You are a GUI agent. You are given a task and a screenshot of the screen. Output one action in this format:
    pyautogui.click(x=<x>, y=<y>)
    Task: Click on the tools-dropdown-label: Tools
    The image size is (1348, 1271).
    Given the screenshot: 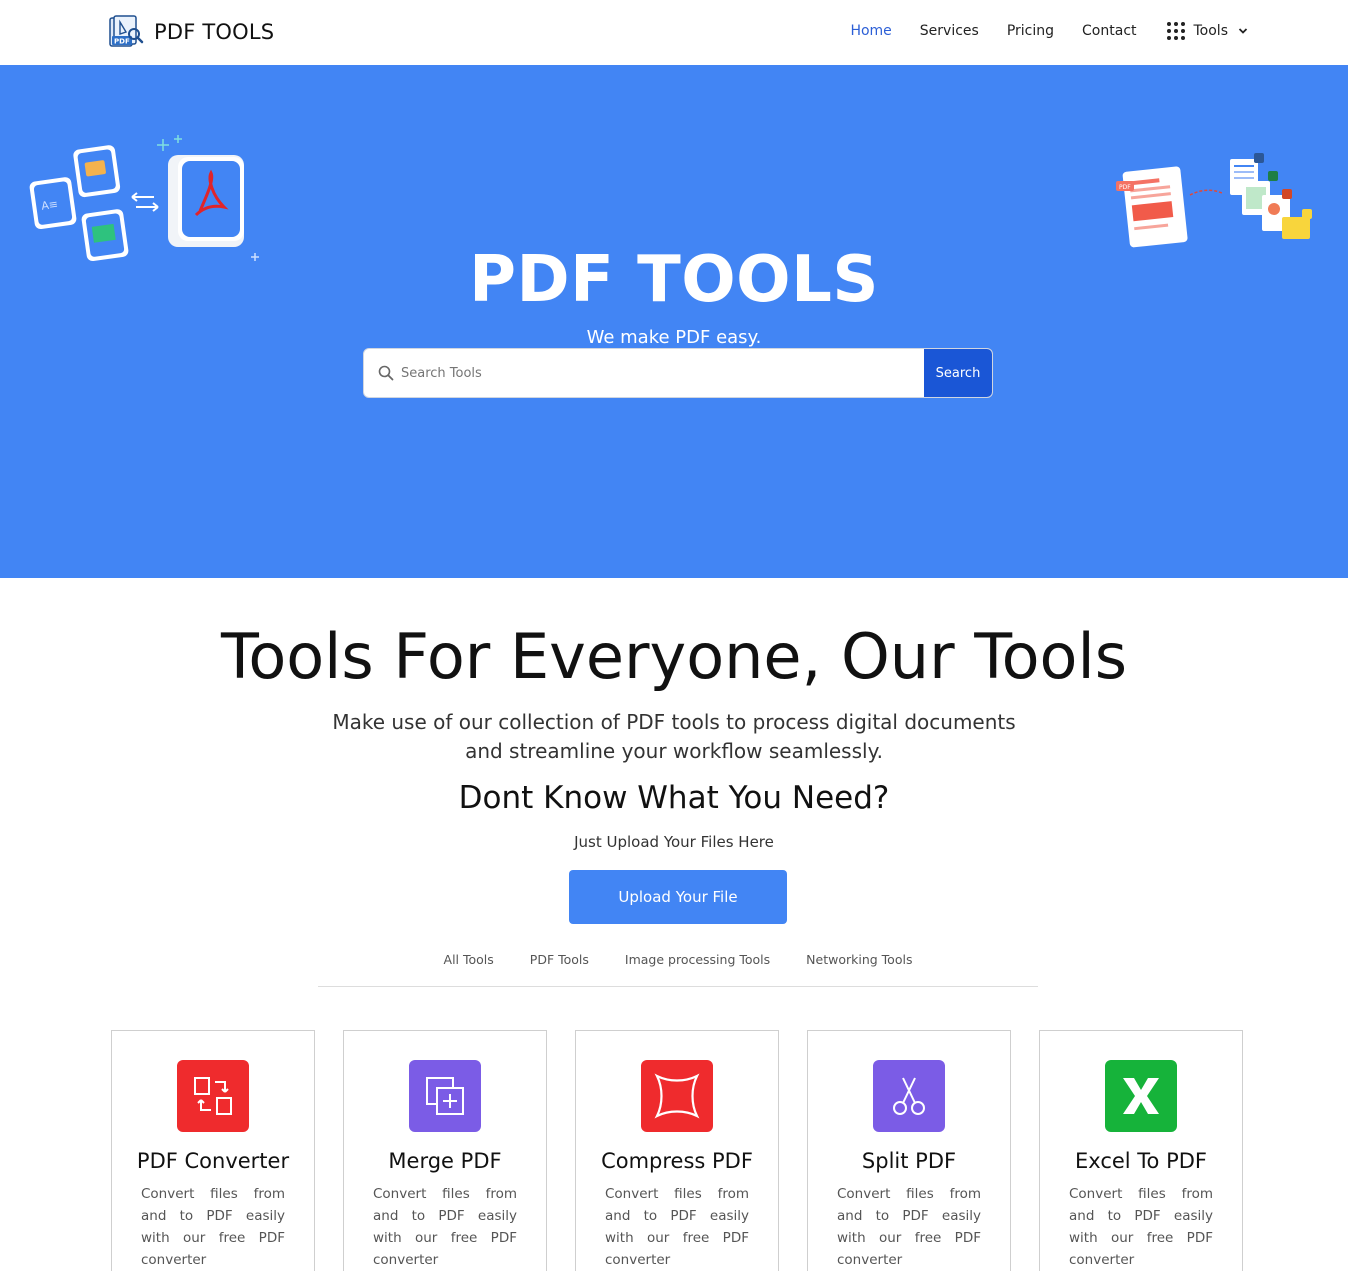 What is the action you would take?
    pyautogui.click(x=1211, y=31)
    